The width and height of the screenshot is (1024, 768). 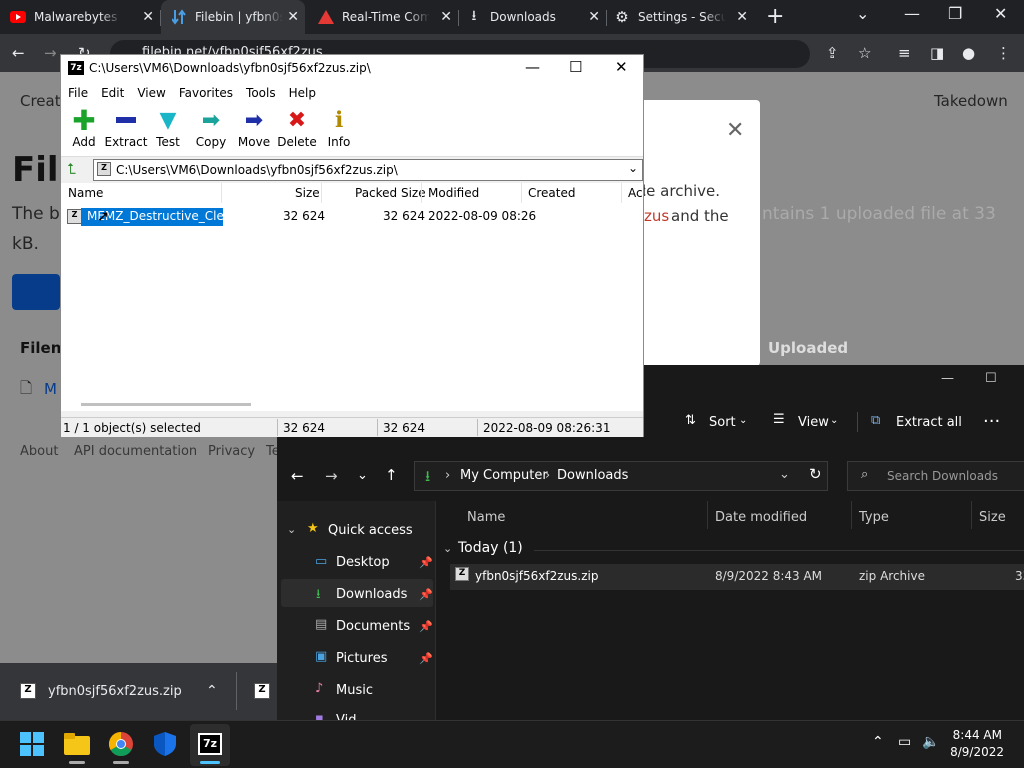 I want to click on bookmark-star-icon: ☆, so click(x=864, y=53).